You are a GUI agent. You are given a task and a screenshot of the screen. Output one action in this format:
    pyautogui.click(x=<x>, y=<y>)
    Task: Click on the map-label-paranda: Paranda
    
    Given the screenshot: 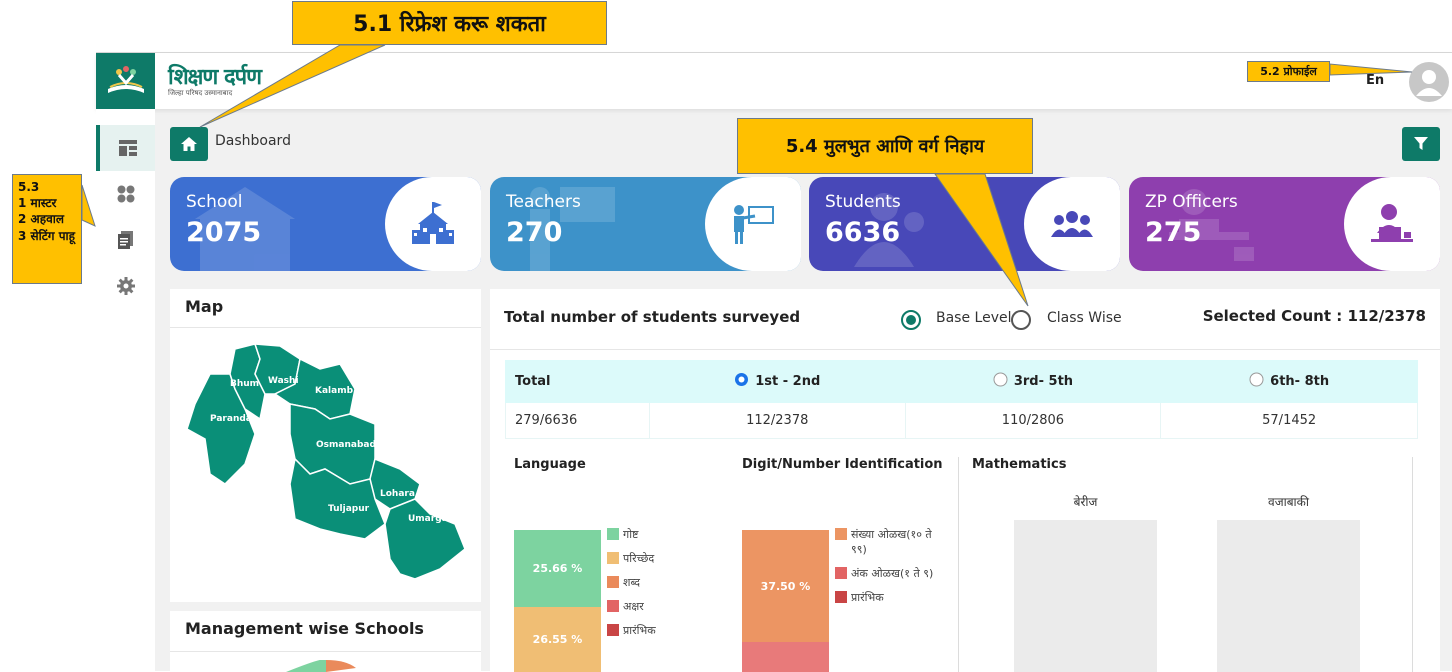 What is the action you would take?
    pyautogui.click(x=231, y=419)
    